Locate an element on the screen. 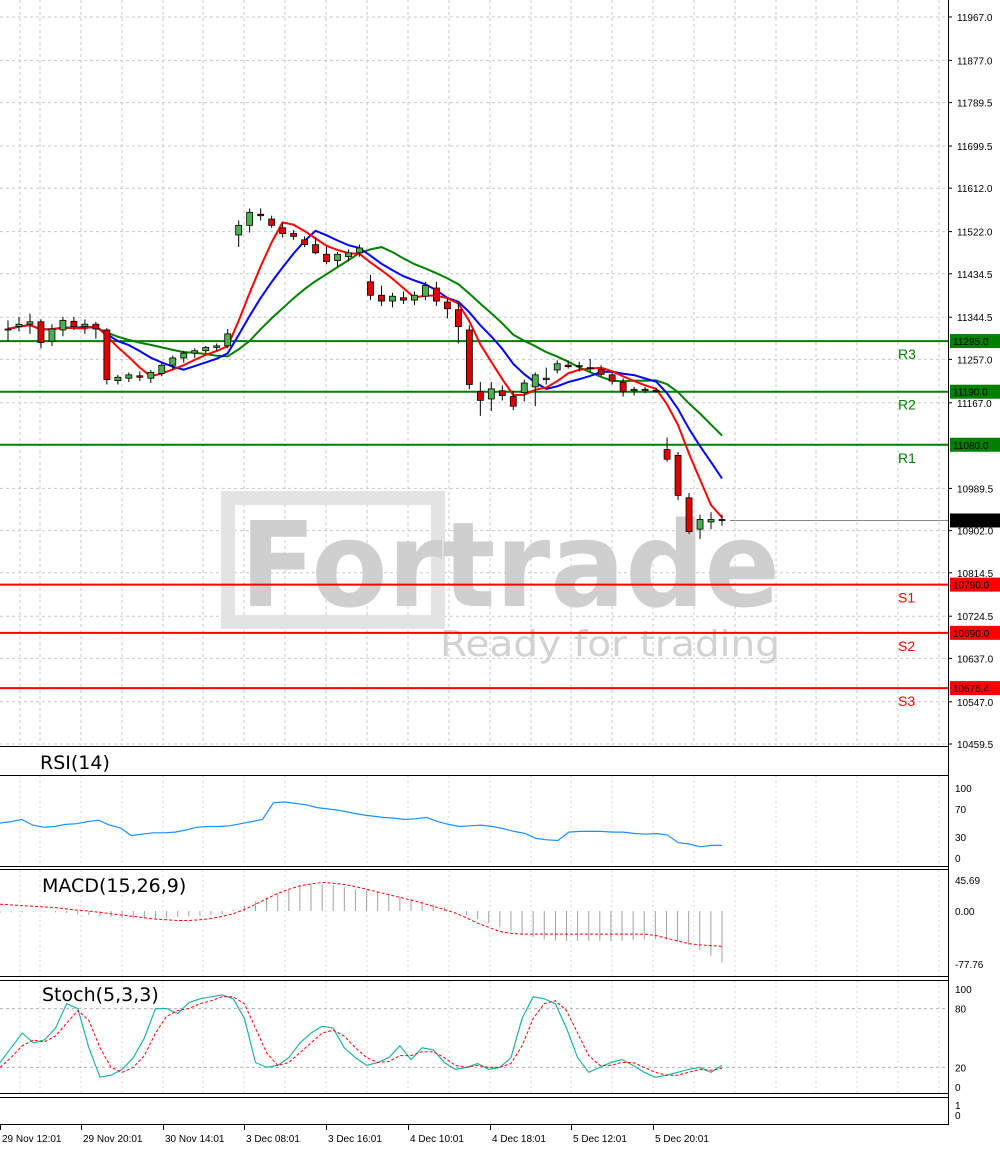 The width and height of the screenshot is (1000, 1154). price-label: 10989.5 is located at coordinates (975, 489).